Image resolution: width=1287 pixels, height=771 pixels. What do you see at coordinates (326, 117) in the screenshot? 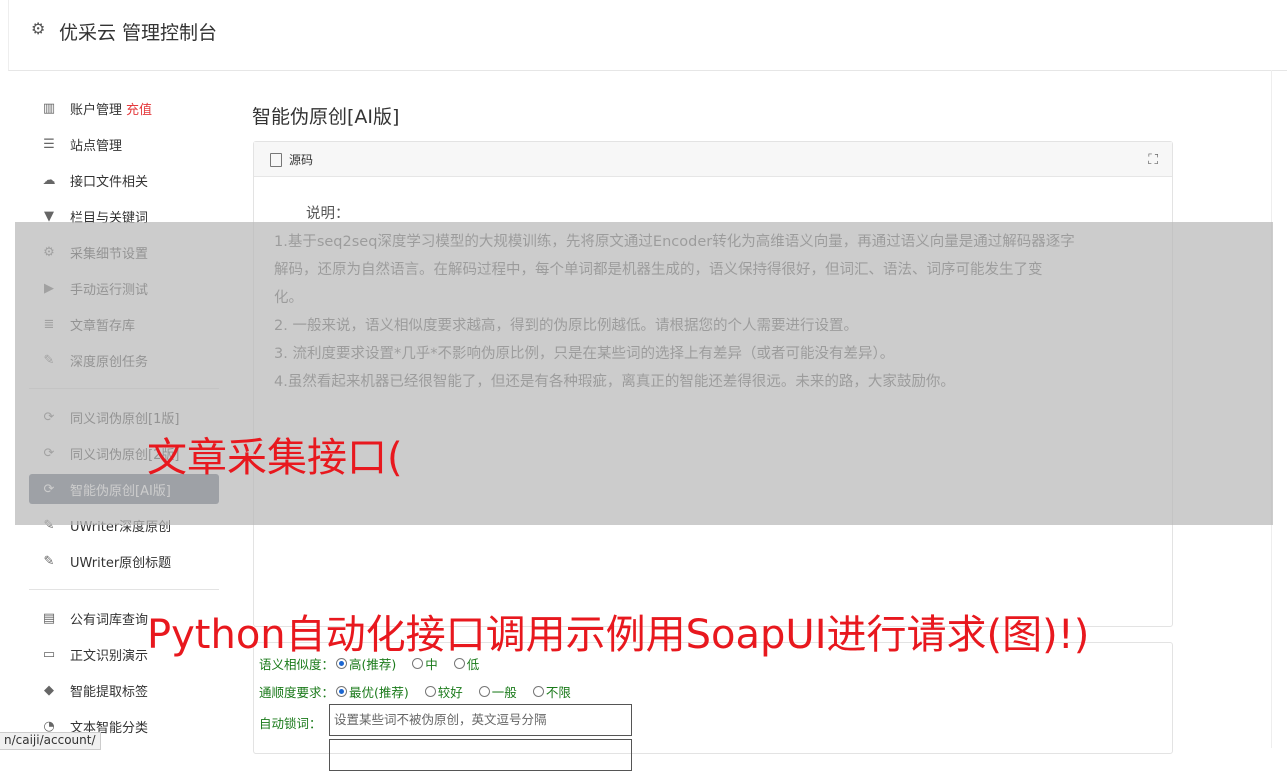
I see `page-title: 智能伪原创[AI版]` at bounding box center [326, 117].